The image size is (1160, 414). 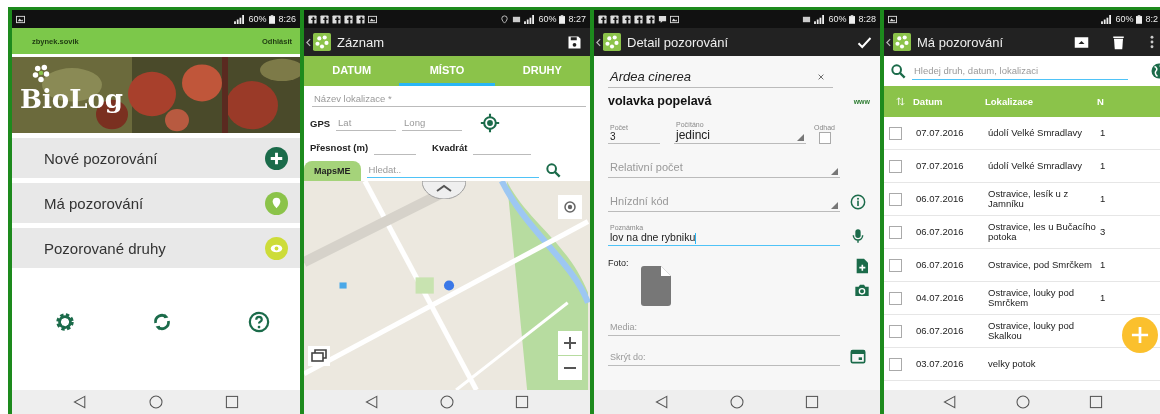 I want to click on screen-title: Má pozorování, so click(x=960, y=42).